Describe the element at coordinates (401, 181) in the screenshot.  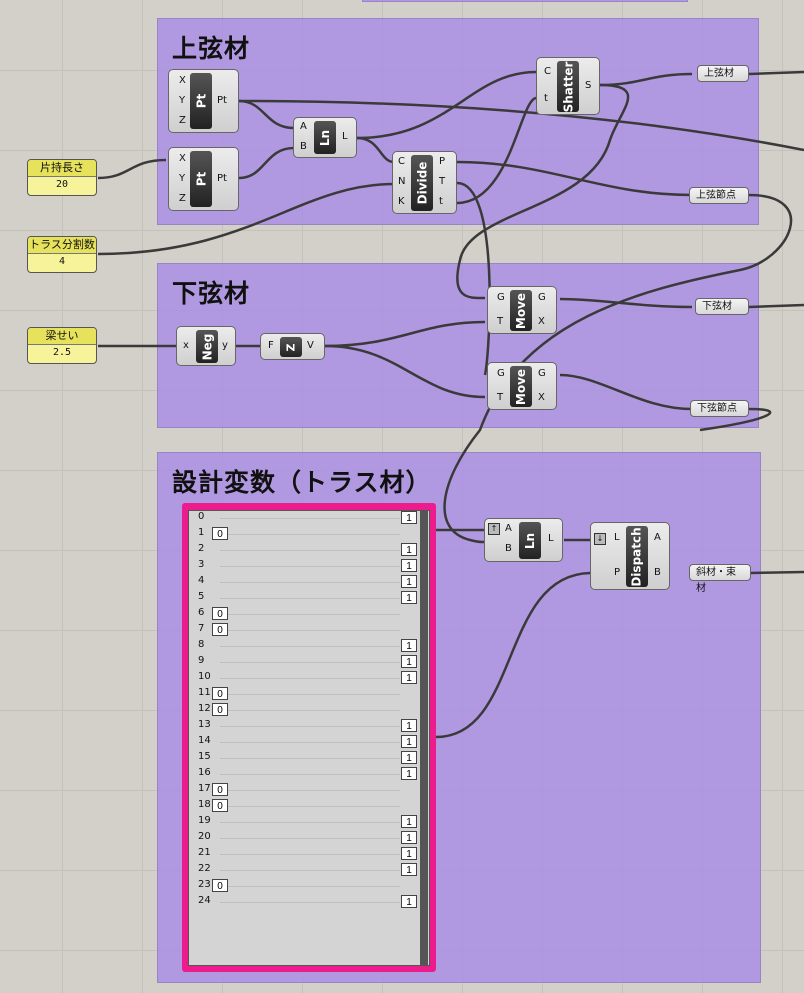
I see `input-n: N` at that location.